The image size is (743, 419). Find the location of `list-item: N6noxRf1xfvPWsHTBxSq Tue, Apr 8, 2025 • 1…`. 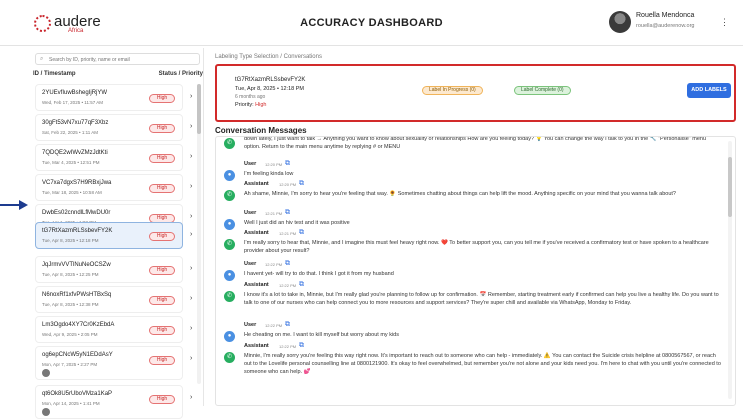

list-item: N6noxRf1xfvPWsHTBxSq Tue, Apr 8, 2025 • 1… is located at coordinates (113, 299).